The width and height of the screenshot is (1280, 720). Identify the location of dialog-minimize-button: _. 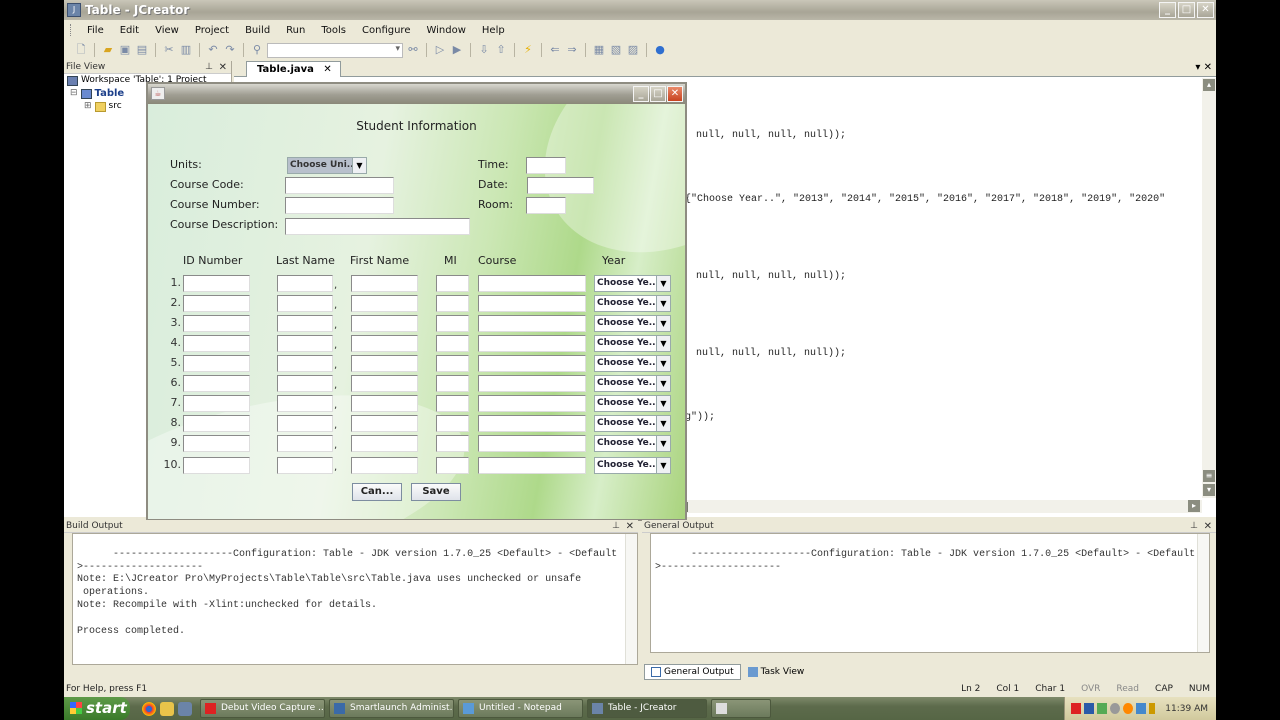
(641, 94).